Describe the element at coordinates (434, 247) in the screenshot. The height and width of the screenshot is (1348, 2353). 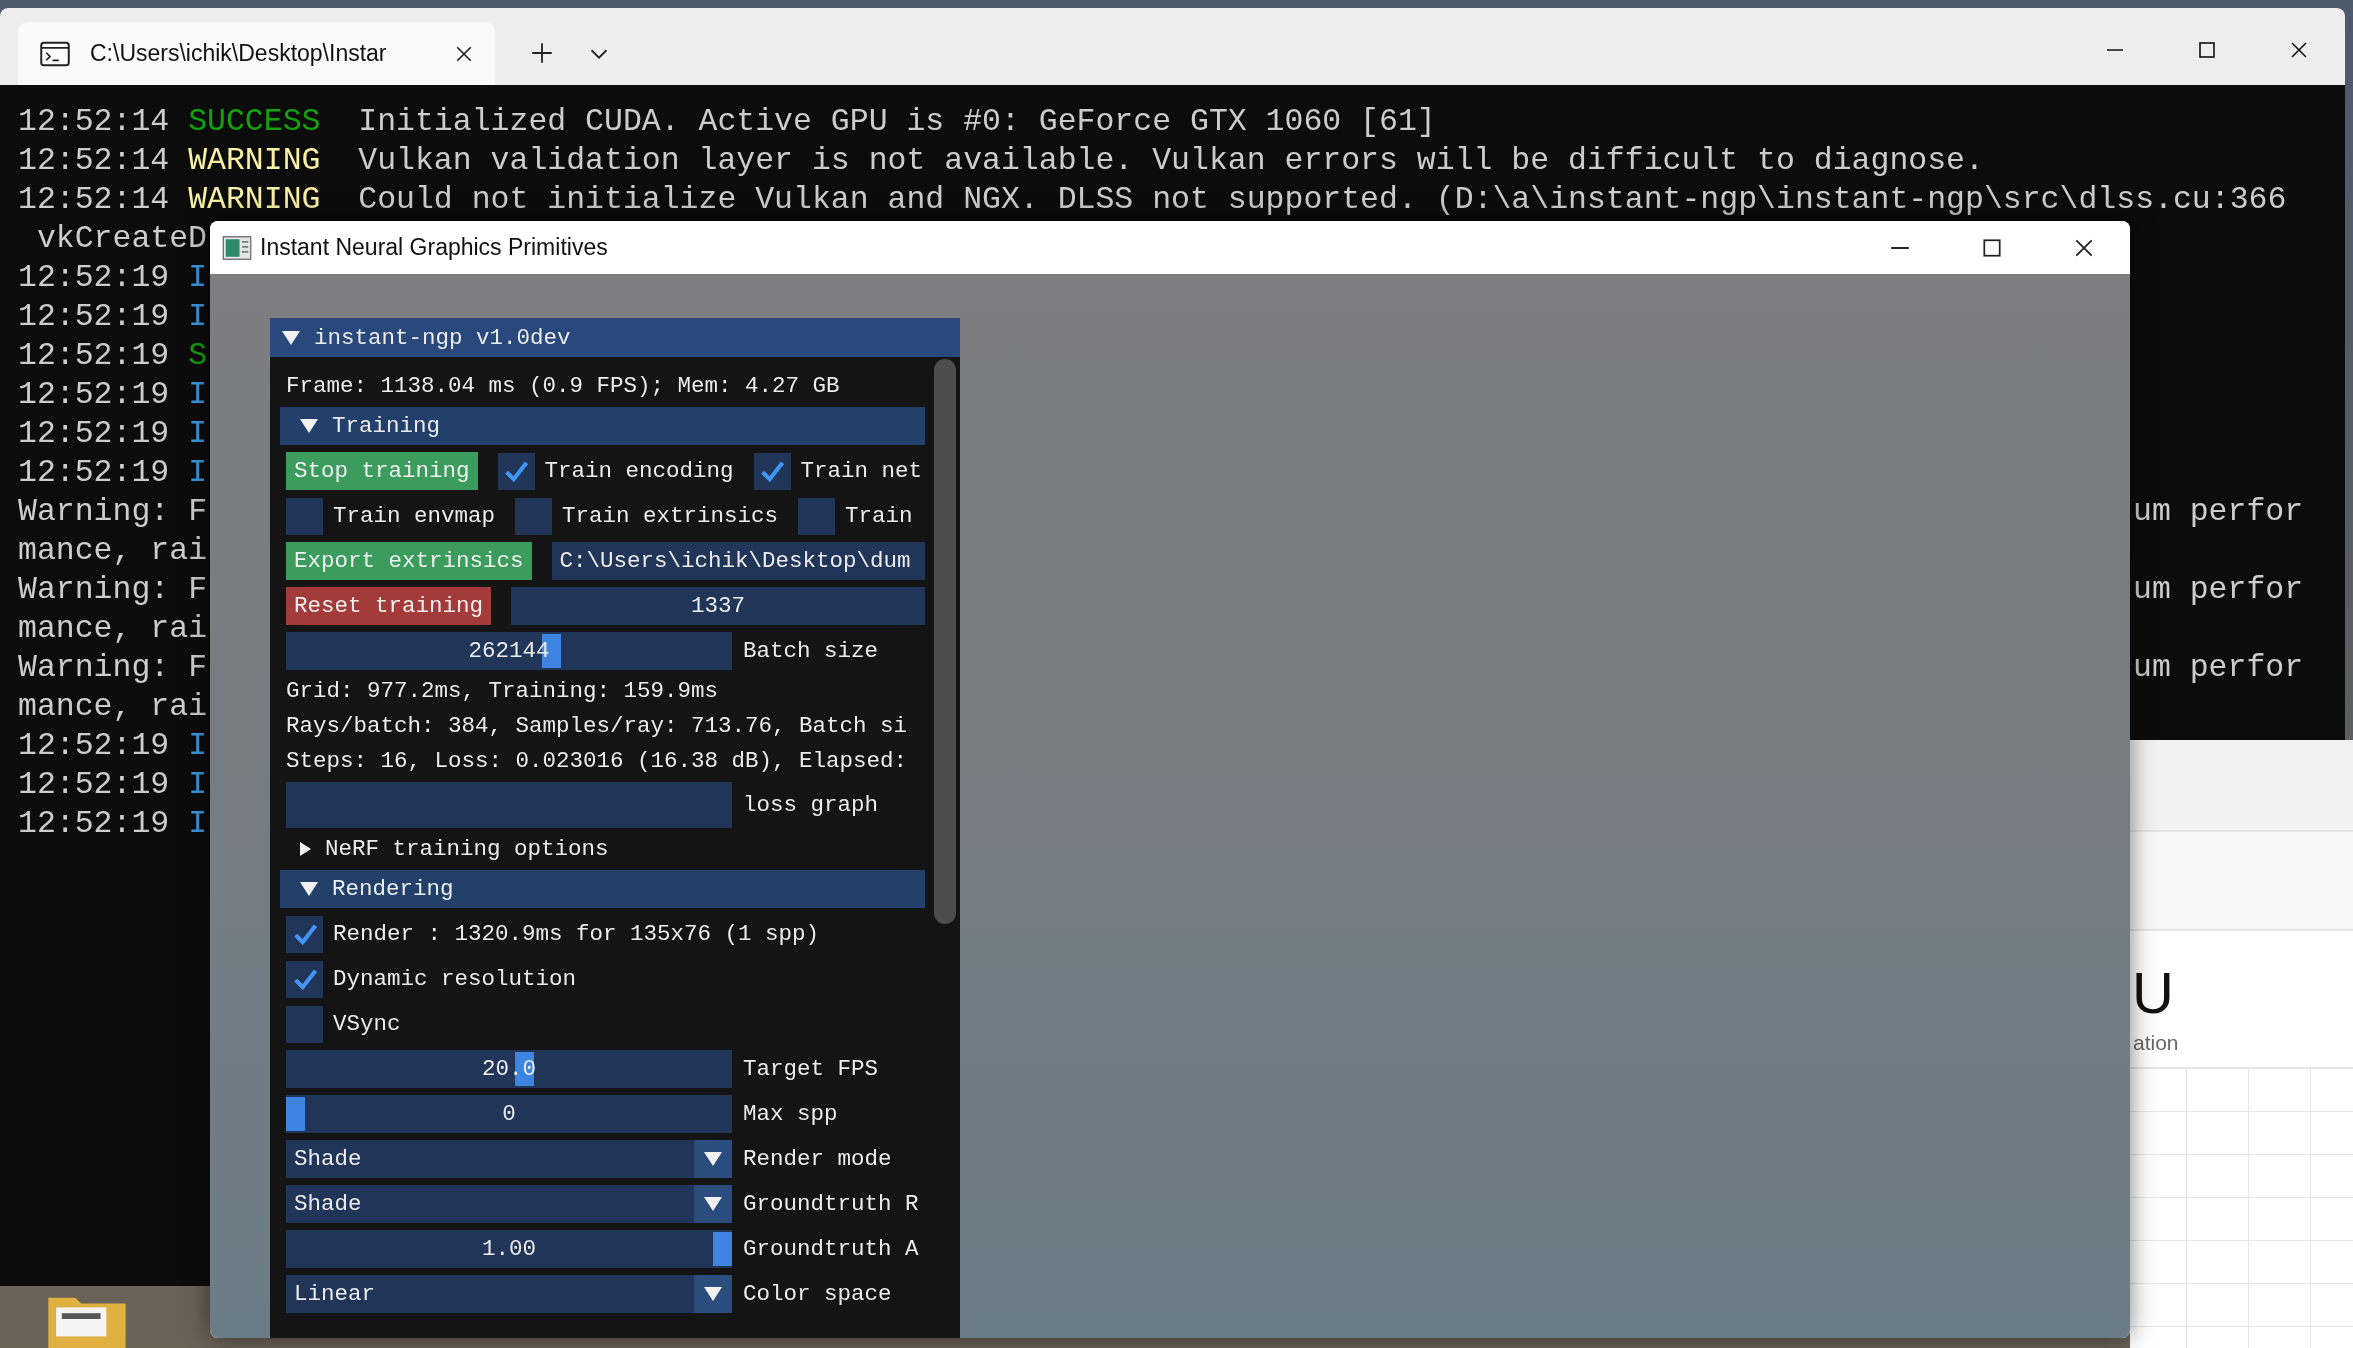
I see `window-title: Instant Neural Graphics Primitives` at that location.